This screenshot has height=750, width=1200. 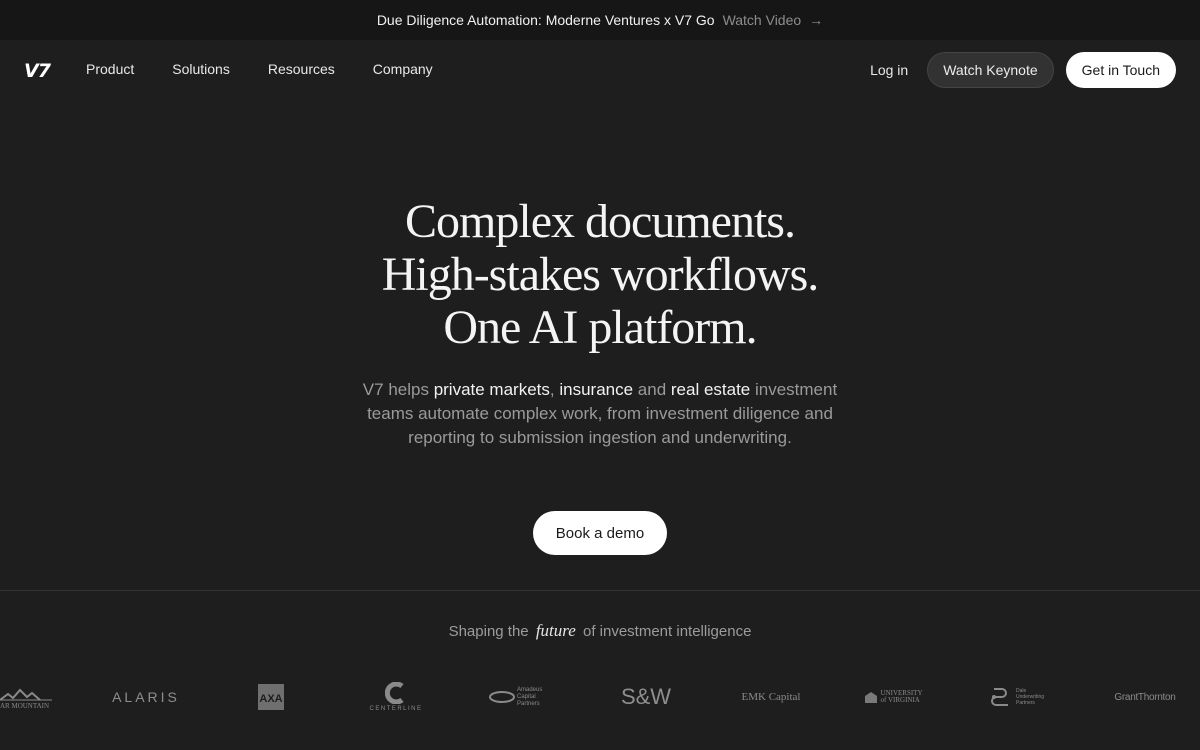 I want to click on v7-logo: V7, so click(x=37, y=71).